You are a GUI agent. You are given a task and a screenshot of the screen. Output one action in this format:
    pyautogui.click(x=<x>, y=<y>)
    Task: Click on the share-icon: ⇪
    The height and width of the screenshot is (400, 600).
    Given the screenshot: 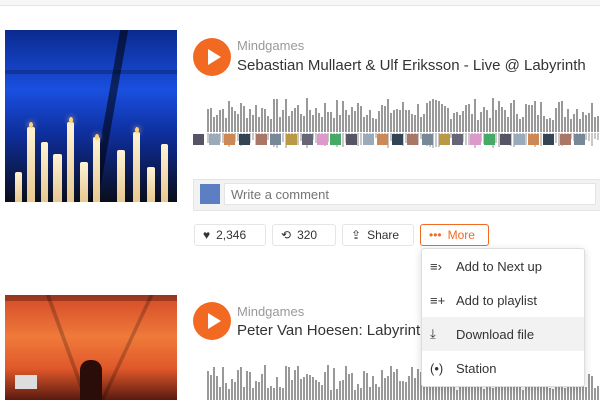 What is the action you would take?
    pyautogui.click(x=356, y=235)
    